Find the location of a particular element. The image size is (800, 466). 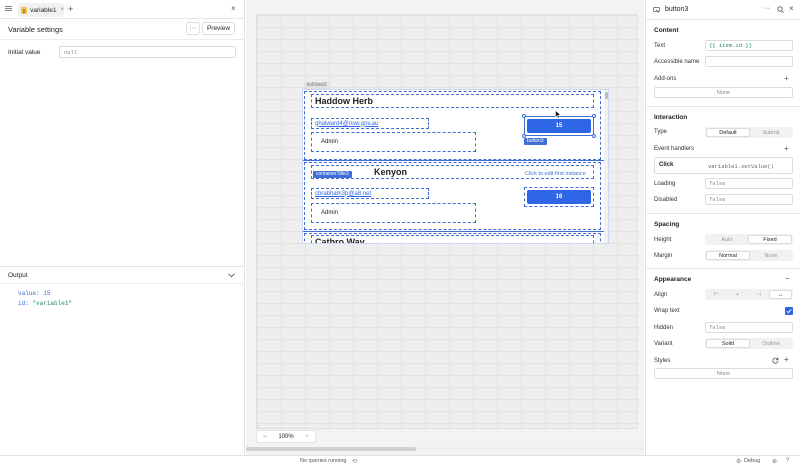

zoom-out-icon: − is located at coordinates (265, 437).